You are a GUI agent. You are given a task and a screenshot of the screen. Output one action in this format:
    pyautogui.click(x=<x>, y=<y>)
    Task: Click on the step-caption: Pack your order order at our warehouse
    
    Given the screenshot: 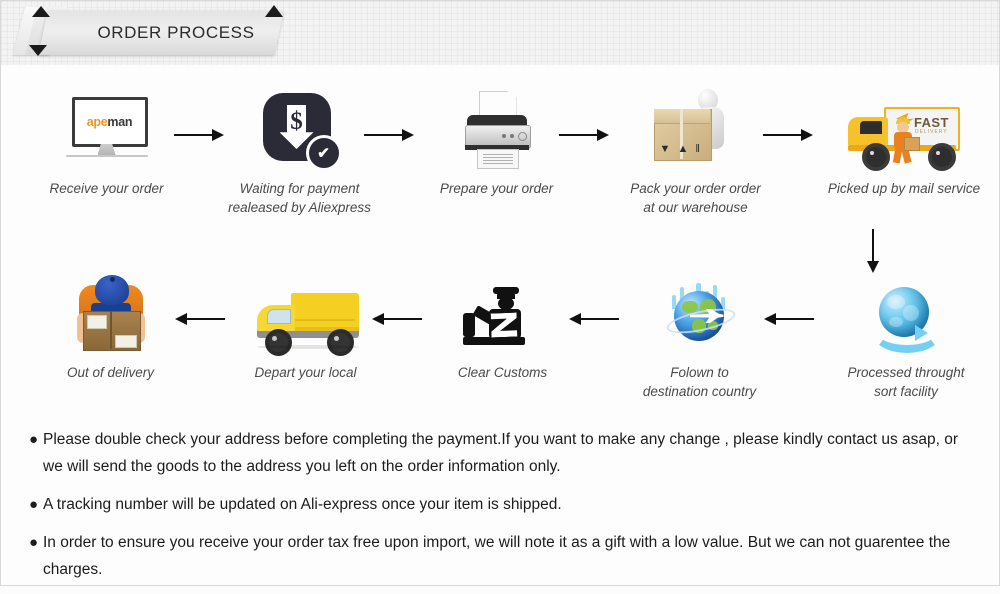 What is the action you would take?
    pyautogui.click(x=695, y=198)
    